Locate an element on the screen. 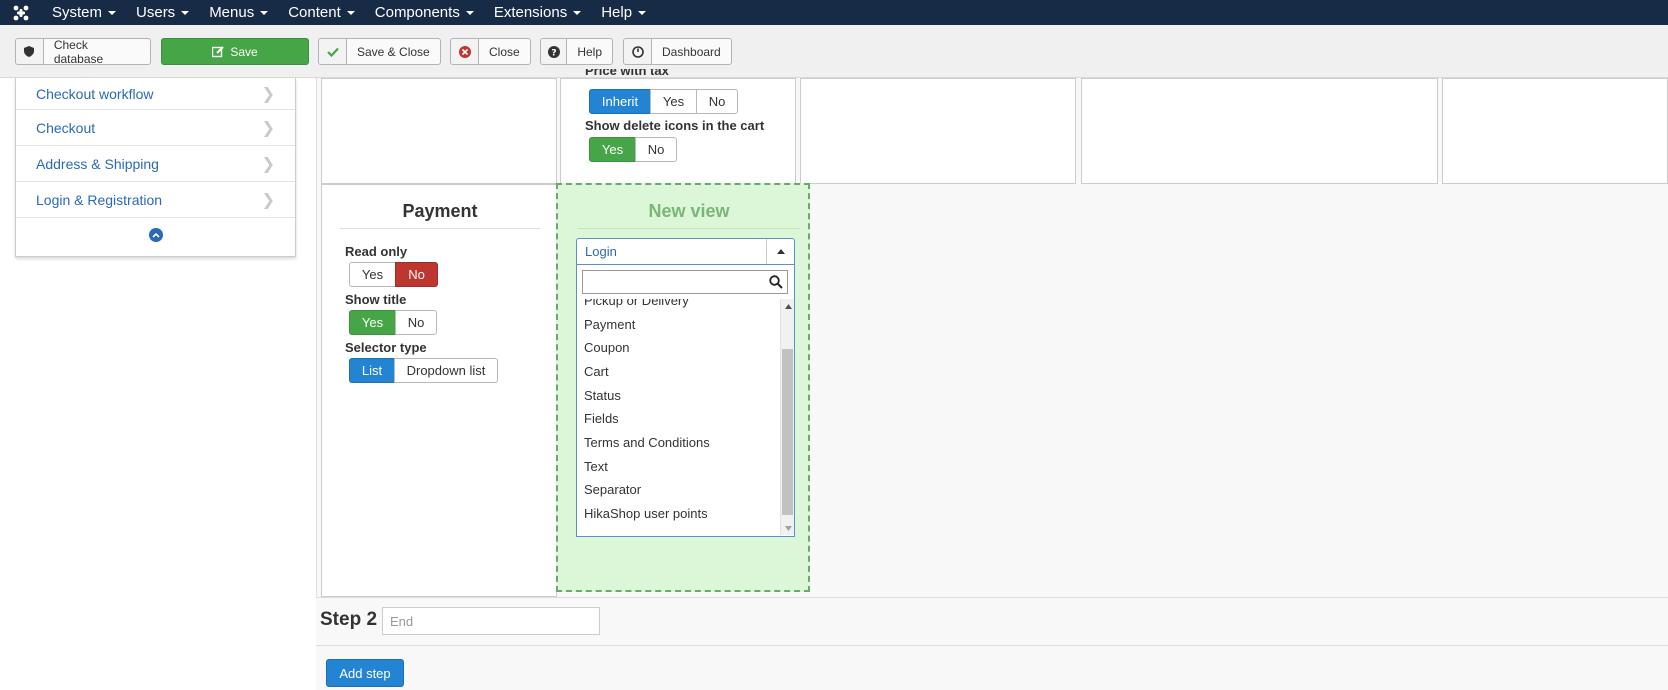  show-title-no: No is located at coordinates (416, 322).